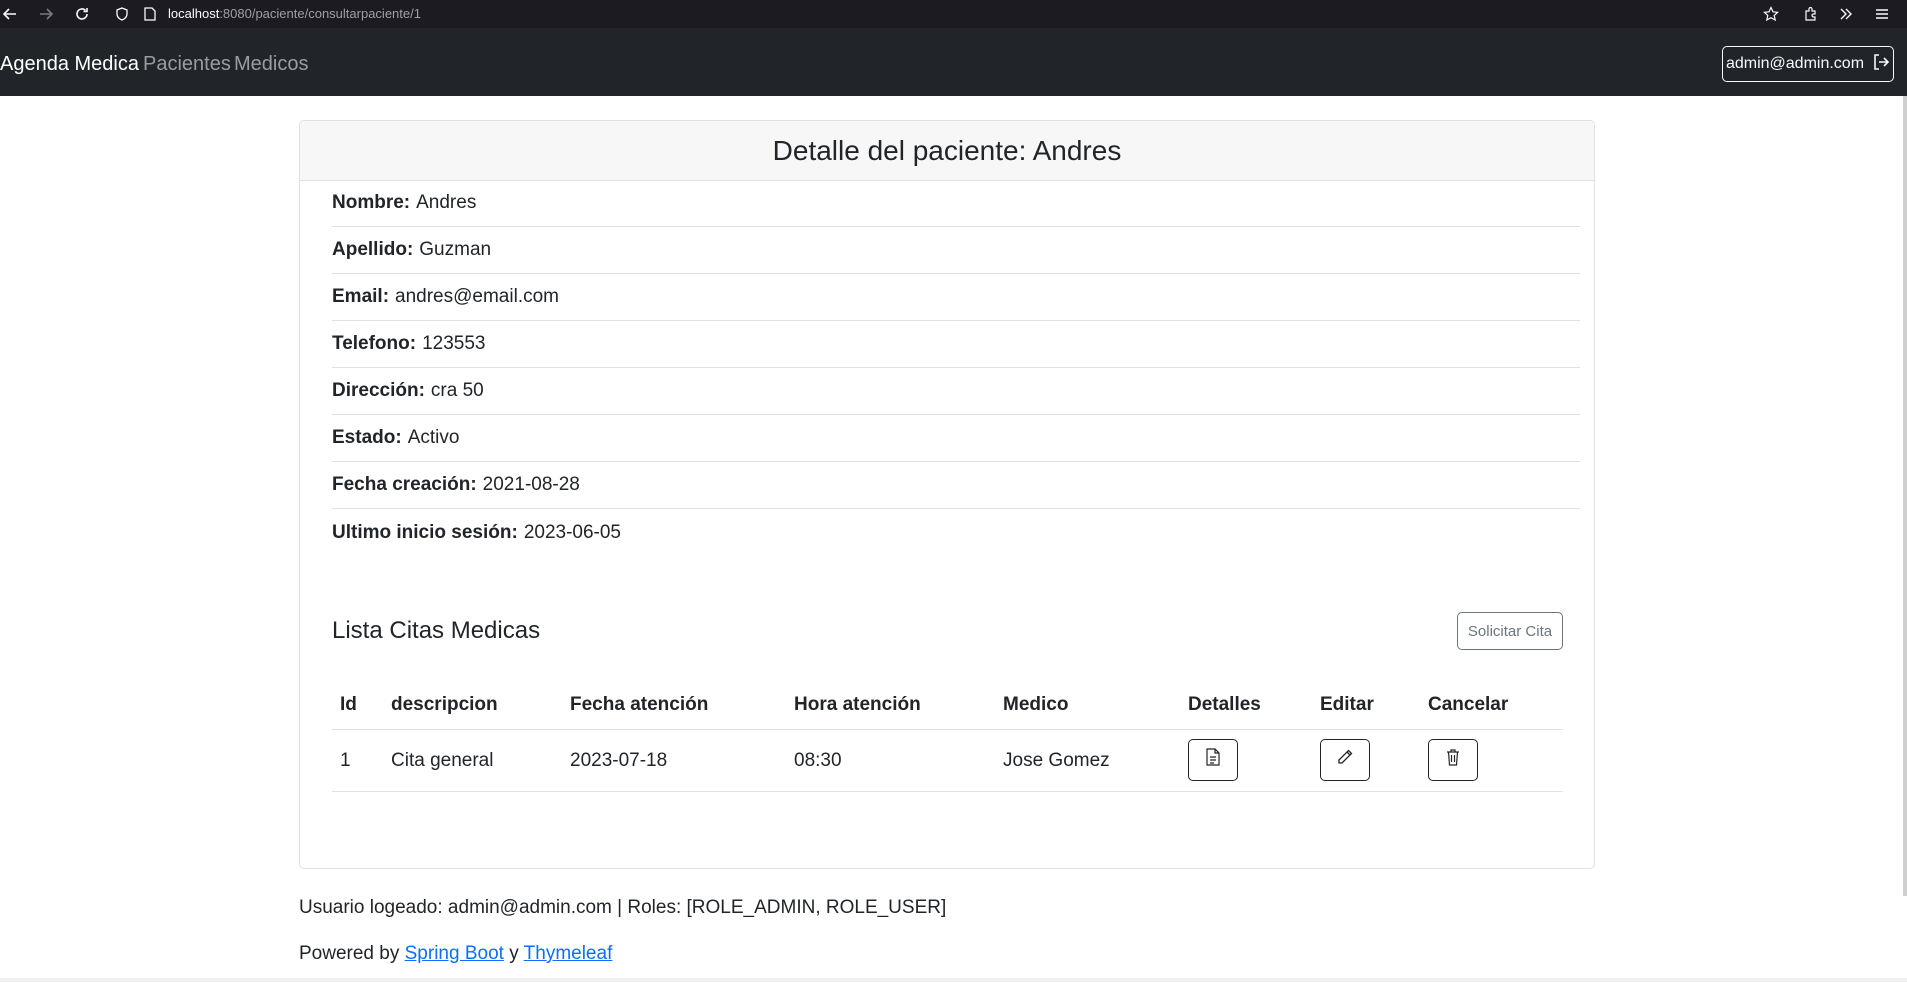 The width and height of the screenshot is (1907, 982). I want to click on cita-descripcion: Cita general, so click(442, 760).